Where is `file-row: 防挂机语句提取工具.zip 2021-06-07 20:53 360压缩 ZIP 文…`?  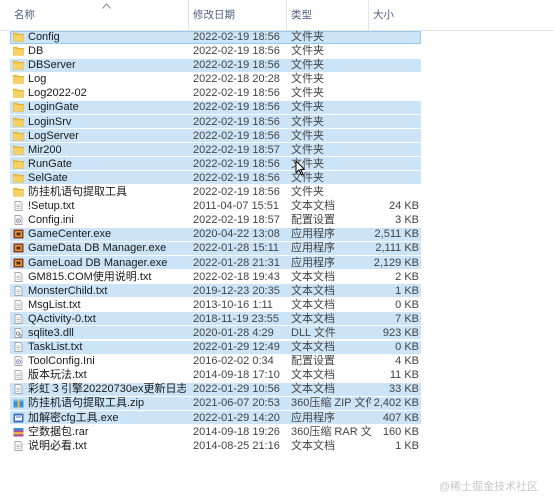 file-row: 防挂机语句提取工具.zip 2021-06-07 20:53 360压缩 ZIP 文… is located at coordinates (277, 403).